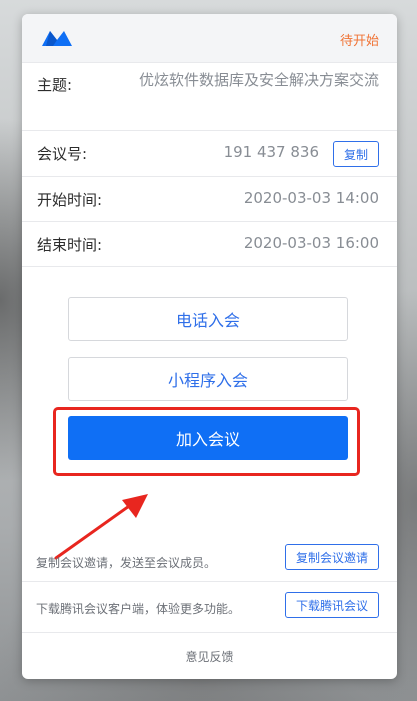 The image size is (417, 701). I want to click on download-text: 下载腾讯会议客户端，体验更多功能。, so click(138, 609).